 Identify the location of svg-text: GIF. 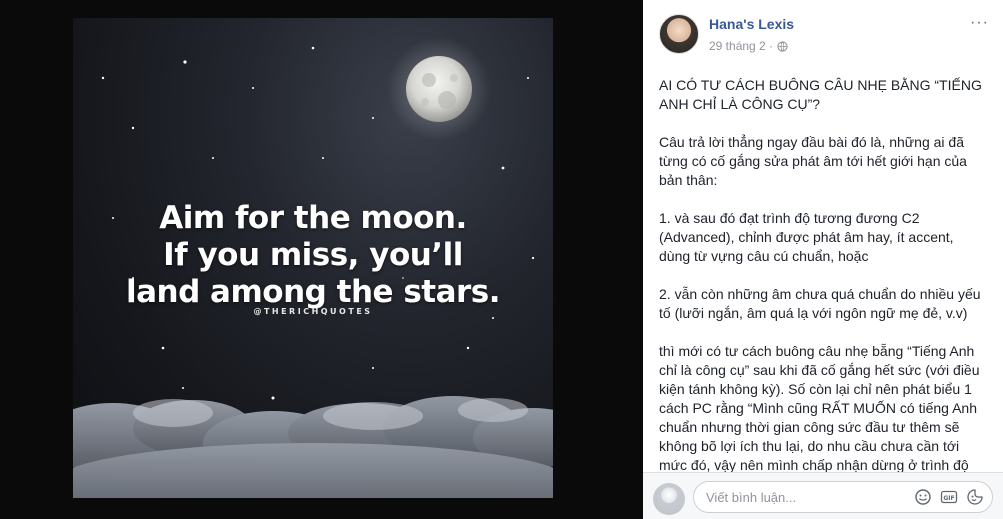
(948, 498).